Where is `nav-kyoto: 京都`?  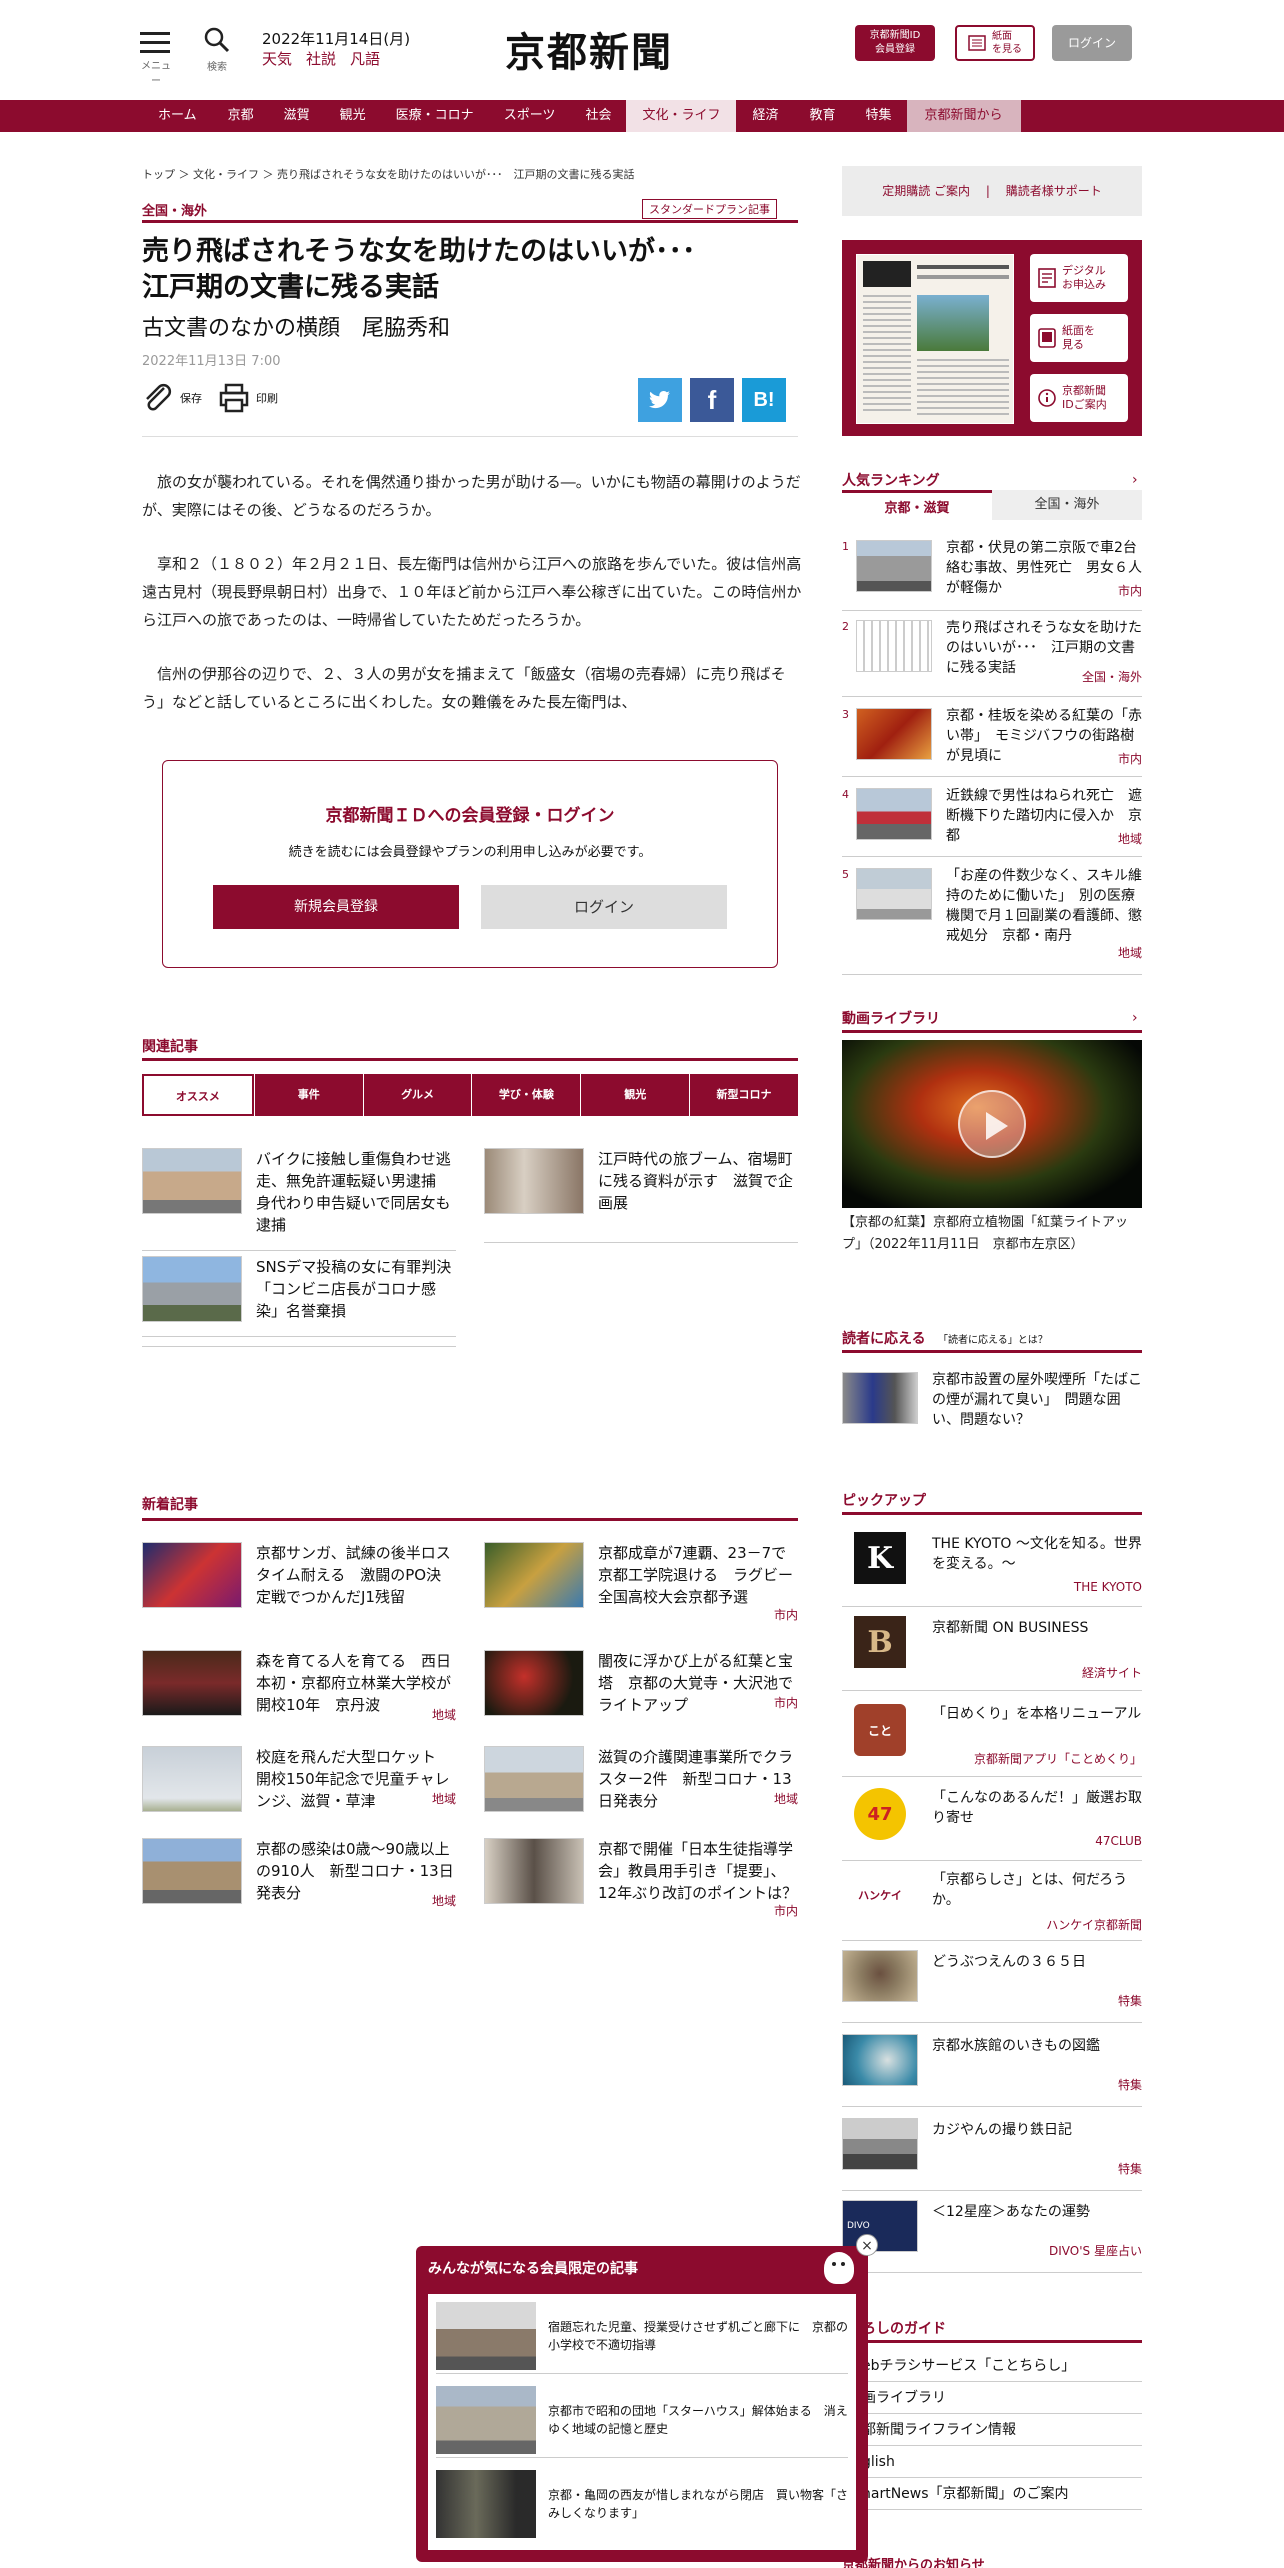 nav-kyoto: 京都 is located at coordinates (241, 116).